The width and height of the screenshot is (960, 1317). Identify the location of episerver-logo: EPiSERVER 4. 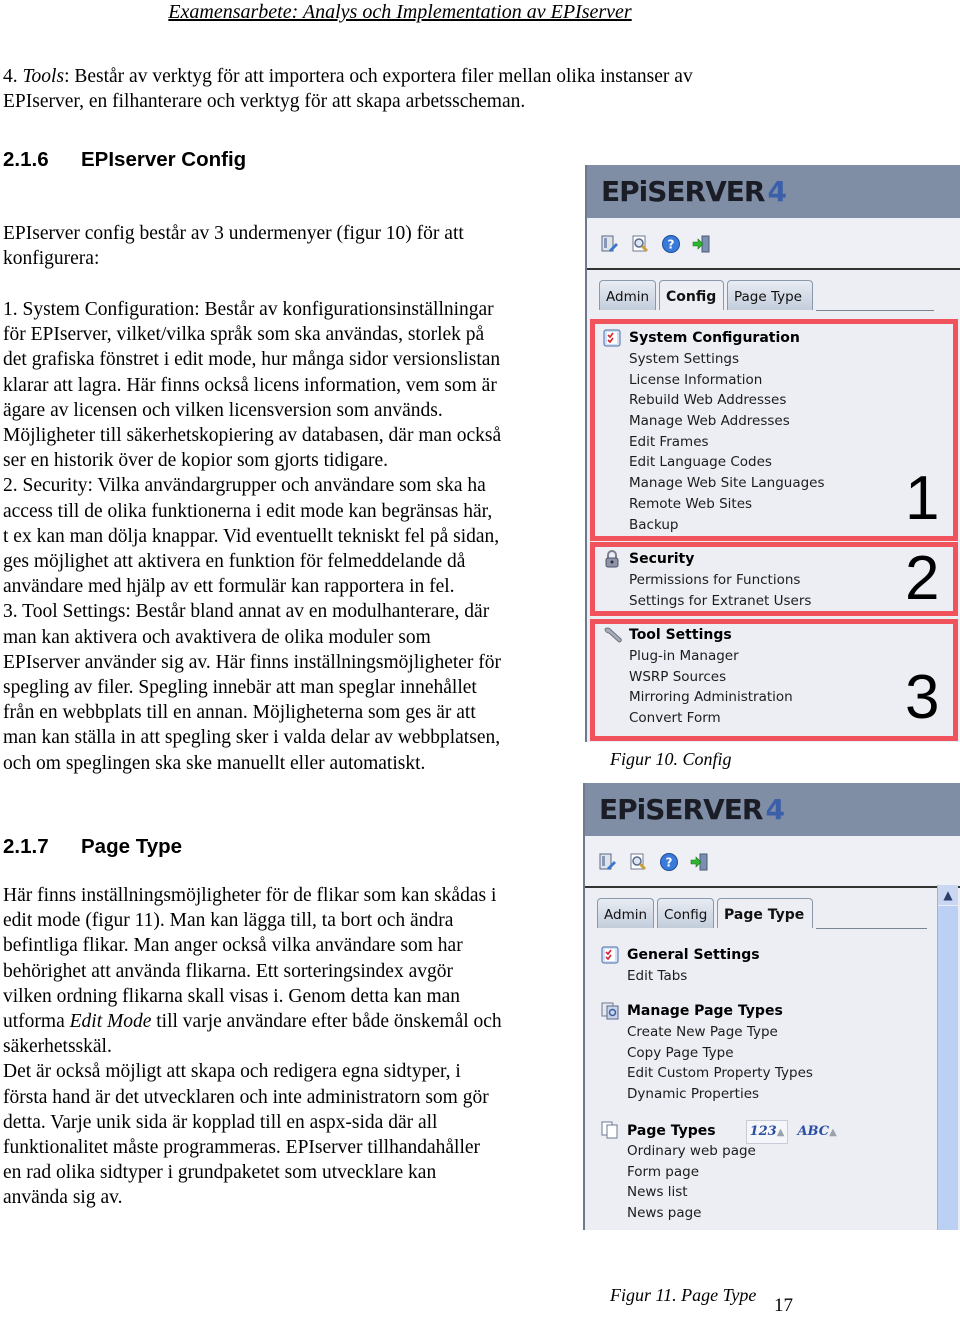
(694, 191).